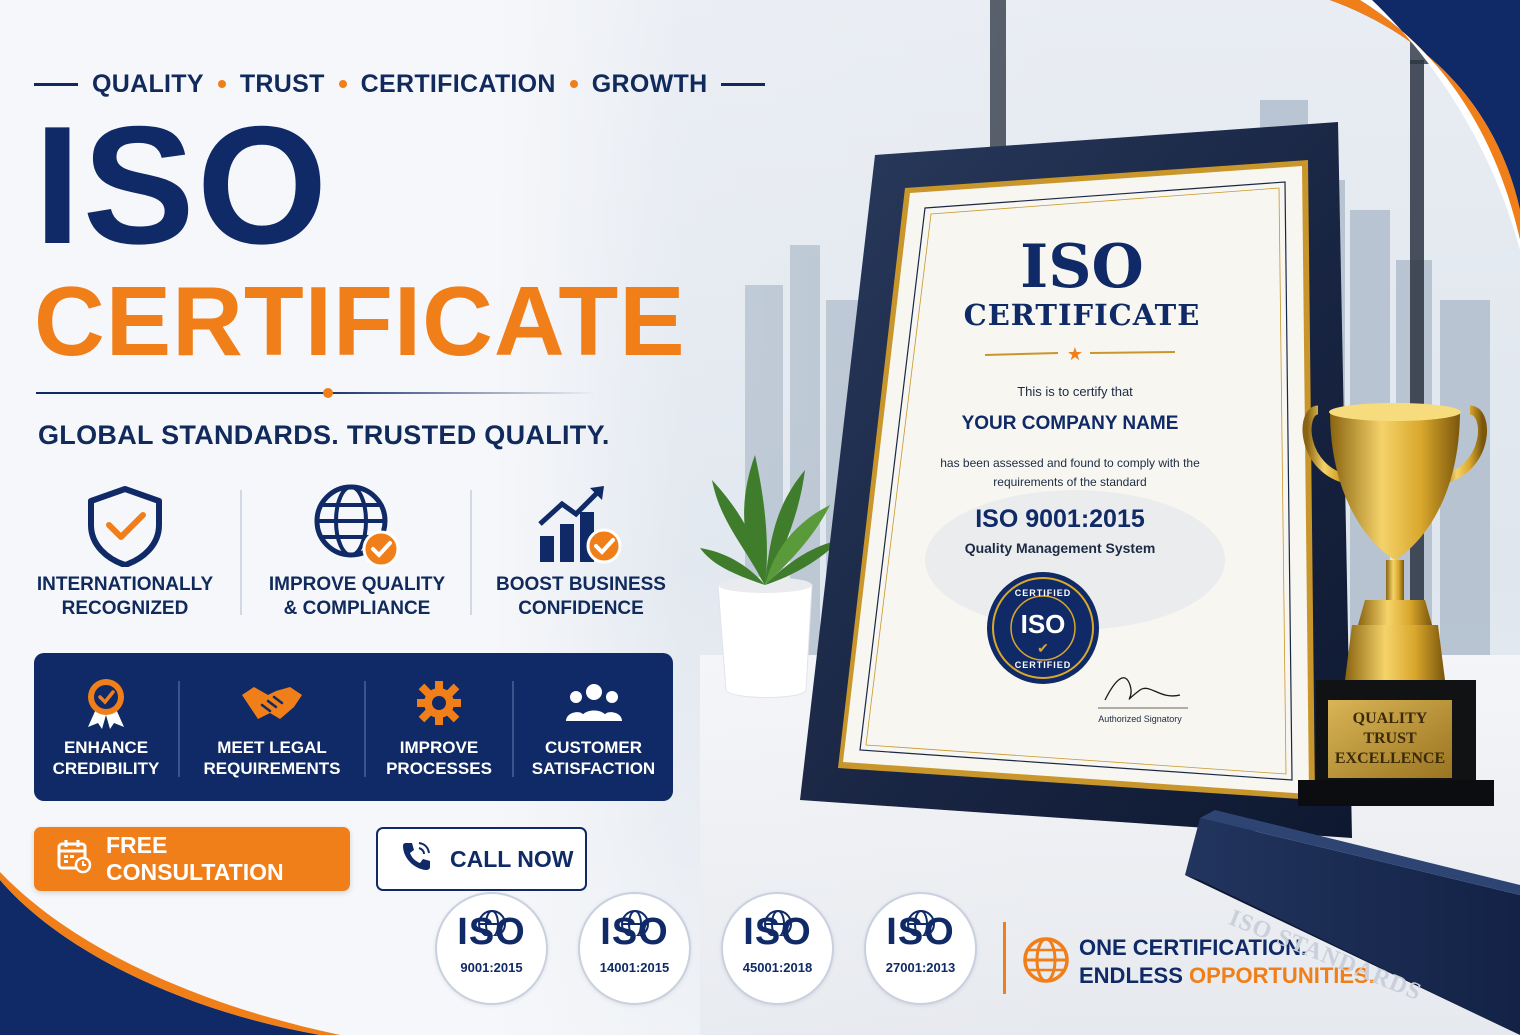  Describe the element at coordinates (74, 859) in the screenshot. I see `calendar-icon` at that location.